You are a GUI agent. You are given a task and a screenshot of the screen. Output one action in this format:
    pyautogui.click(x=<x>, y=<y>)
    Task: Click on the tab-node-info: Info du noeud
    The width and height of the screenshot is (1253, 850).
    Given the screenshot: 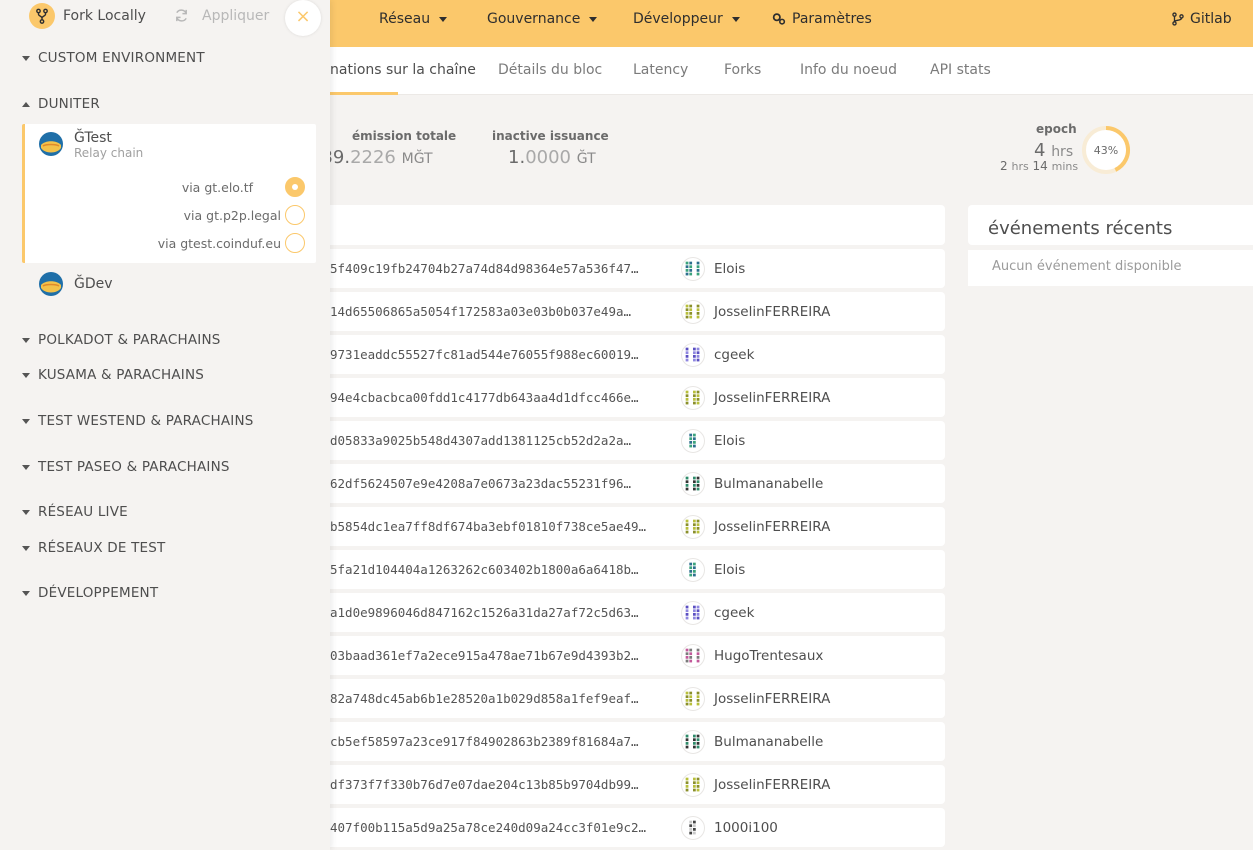 What is the action you would take?
    pyautogui.click(x=848, y=71)
    